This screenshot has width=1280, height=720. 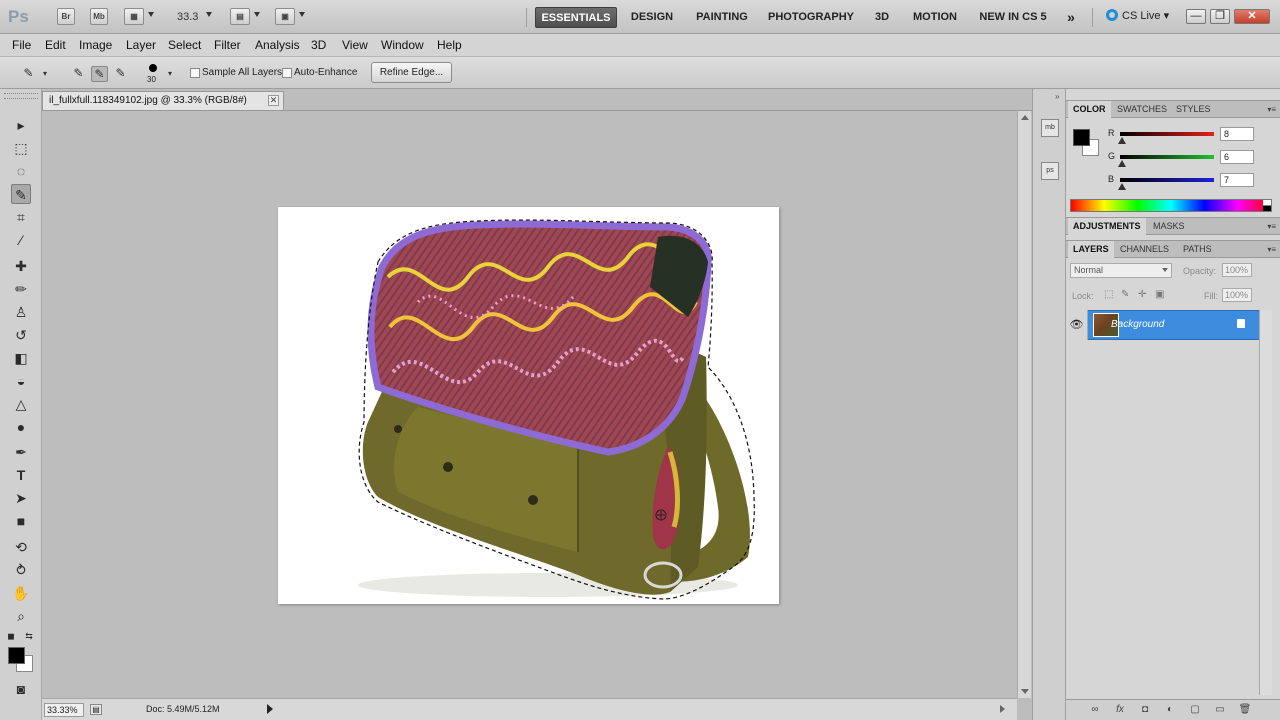 I want to click on vertical-scrollbar, so click(x=1024, y=404).